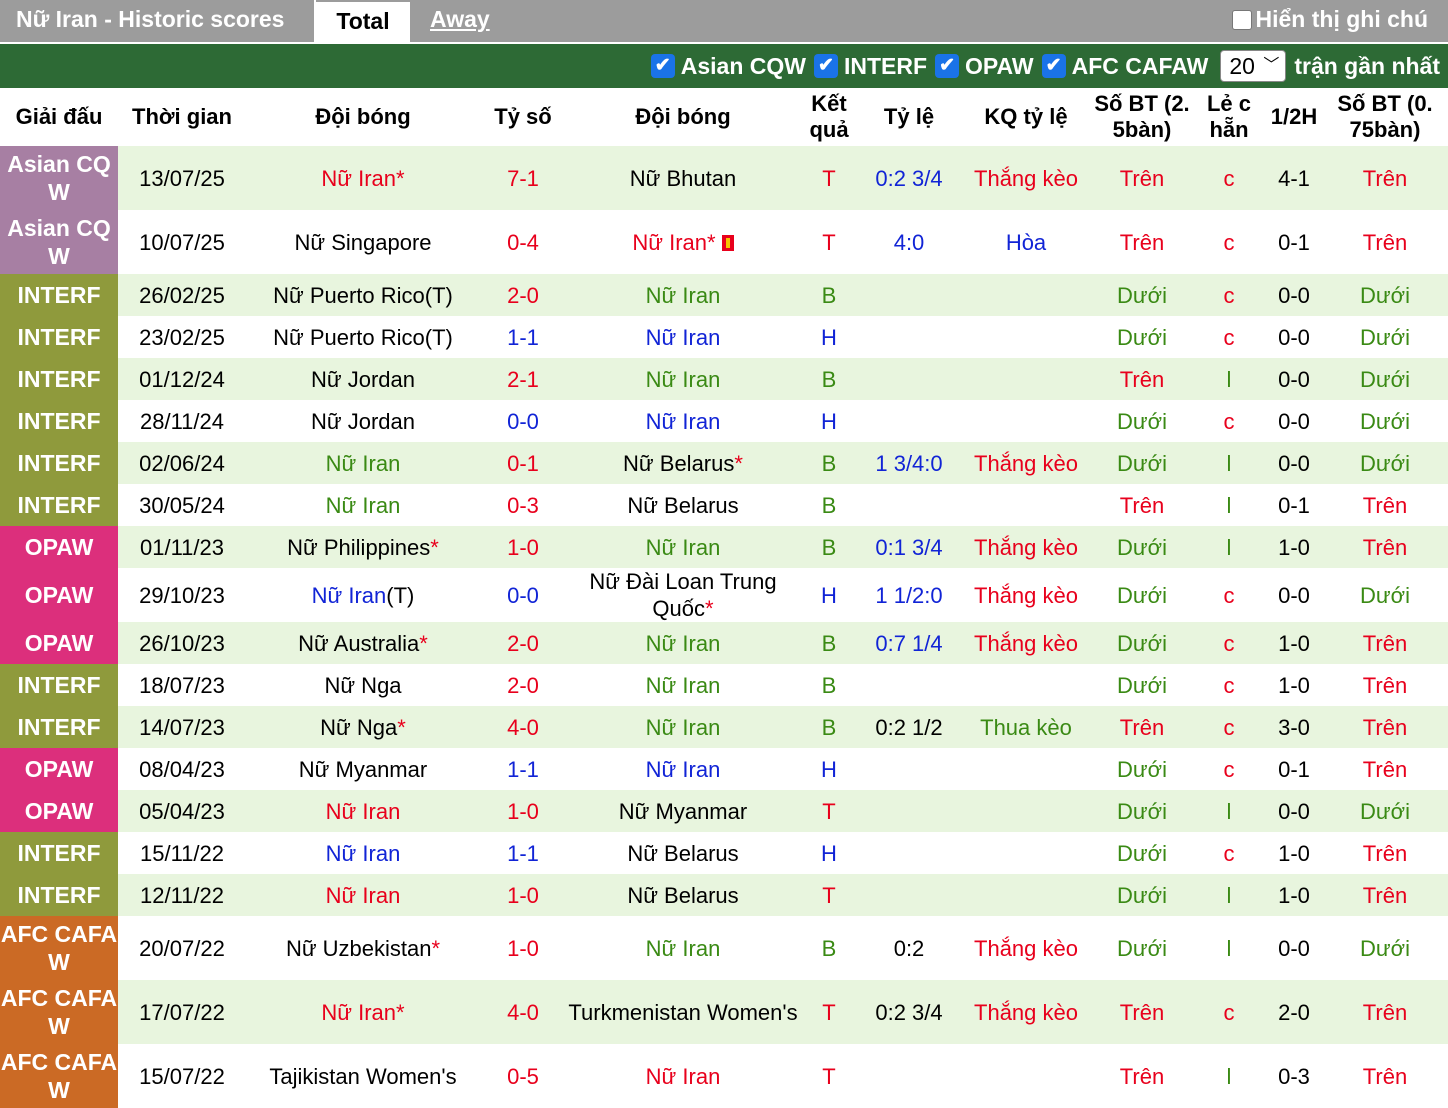 Image resolution: width=1448 pixels, height=1108 pixels. What do you see at coordinates (683, 595) in the screenshot?
I see `away-team-cell: Nữ Đài Loan Trung Quốc*` at bounding box center [683, 595].